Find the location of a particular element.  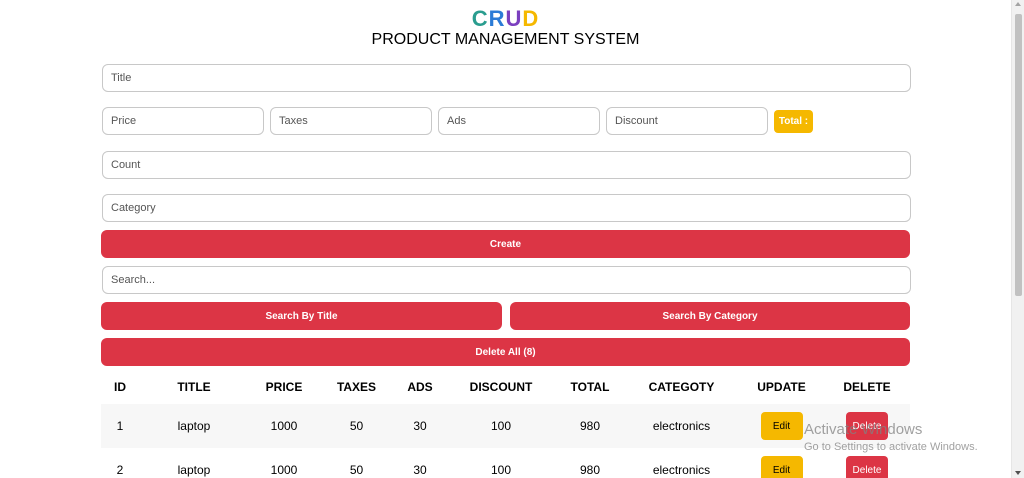

create-button: Create is located at coordinates (505, 244).